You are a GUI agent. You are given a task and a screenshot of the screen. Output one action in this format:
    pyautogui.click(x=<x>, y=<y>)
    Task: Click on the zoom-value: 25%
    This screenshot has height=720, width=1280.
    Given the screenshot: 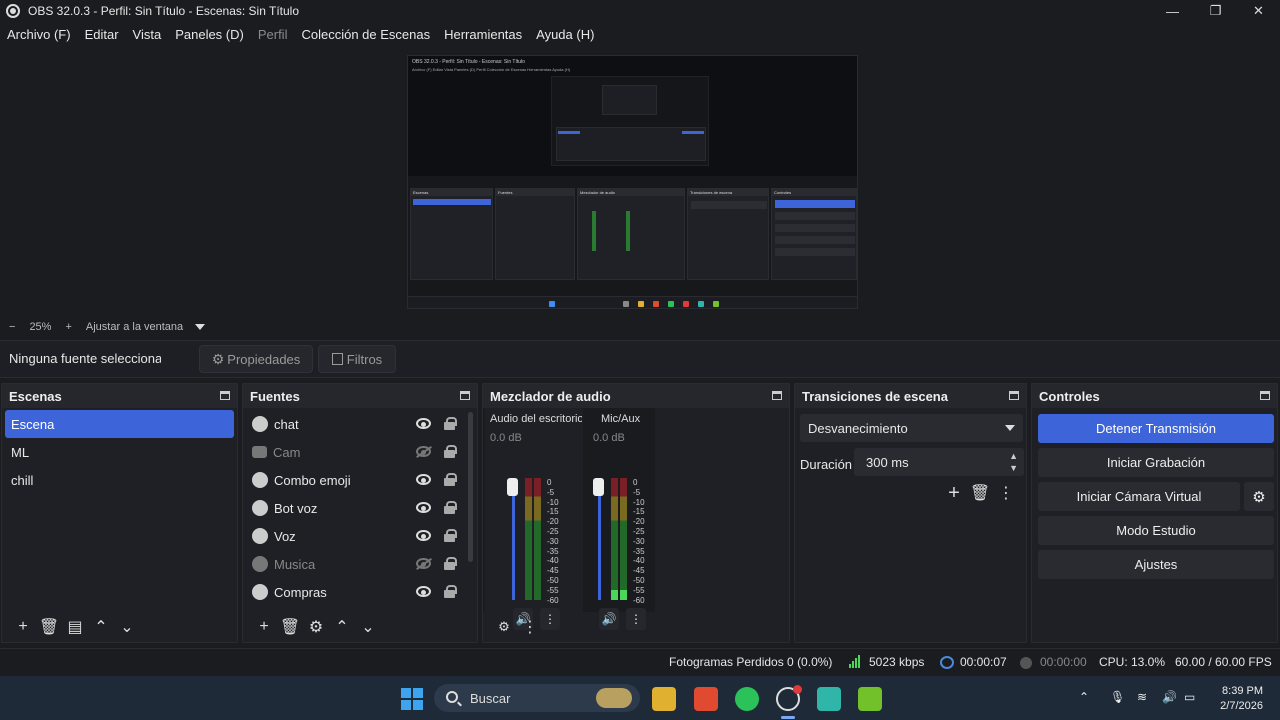 What is the action you would take?
    pyautogui.click(x=40, y=327)
    